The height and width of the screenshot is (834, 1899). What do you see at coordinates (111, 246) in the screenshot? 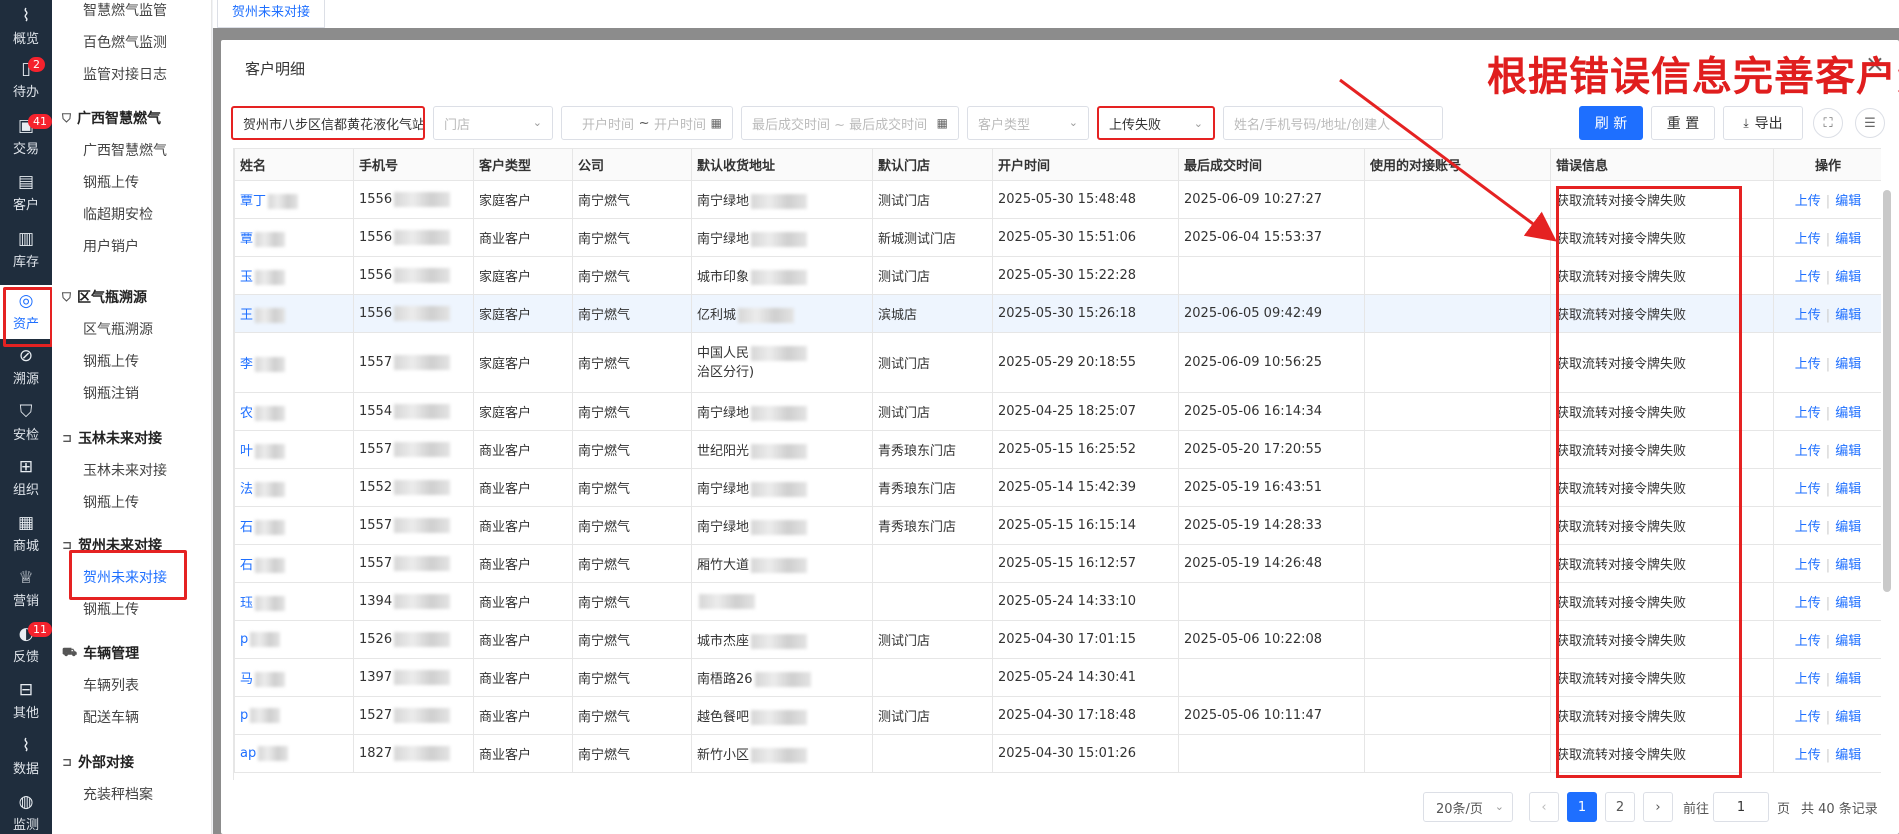
I see `submenu-item: 用户销户` at bounding box center [111, 246].